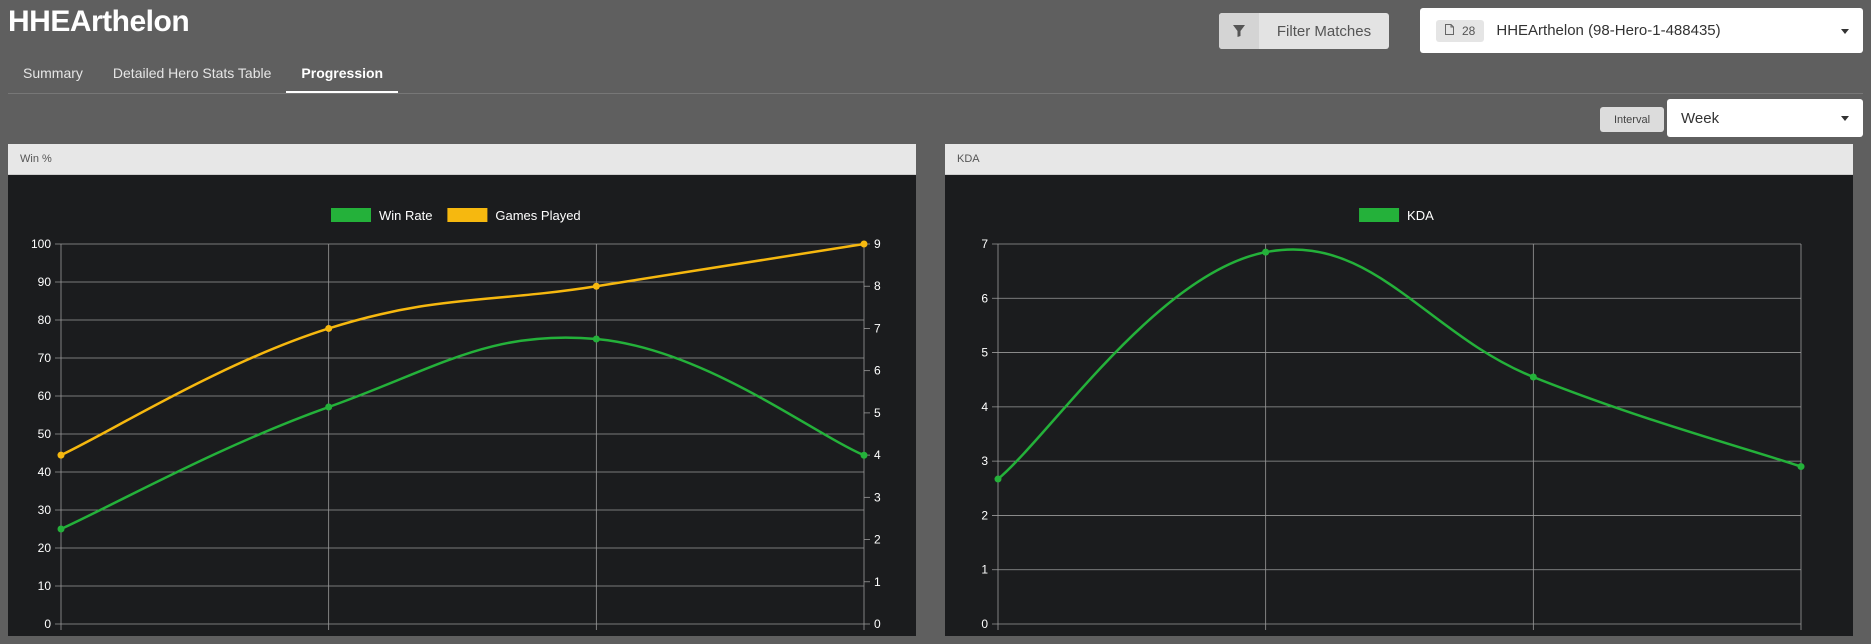  I want to click on y-tick-label: 7, so click(984, 244).